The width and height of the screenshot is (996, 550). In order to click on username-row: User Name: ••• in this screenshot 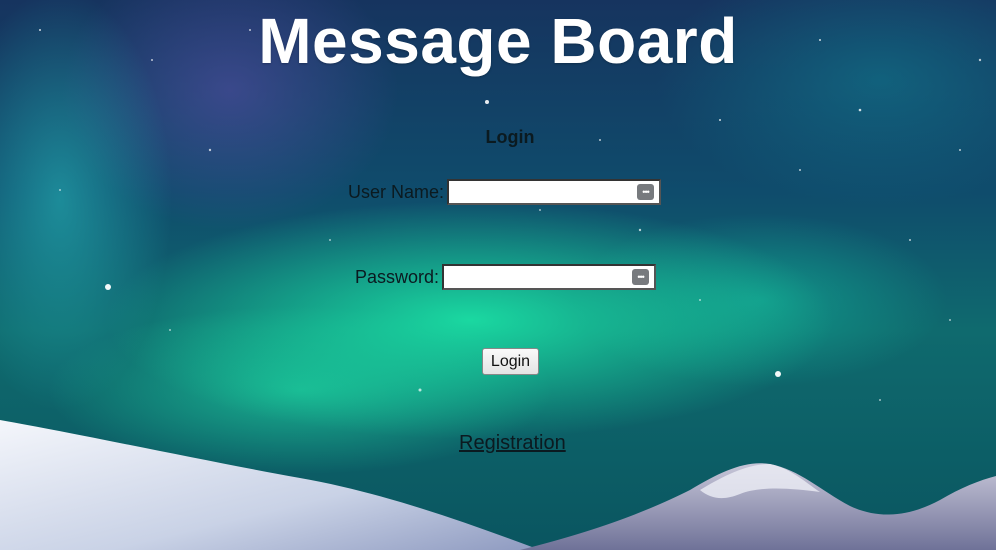, I will do `click(505, 192)`.